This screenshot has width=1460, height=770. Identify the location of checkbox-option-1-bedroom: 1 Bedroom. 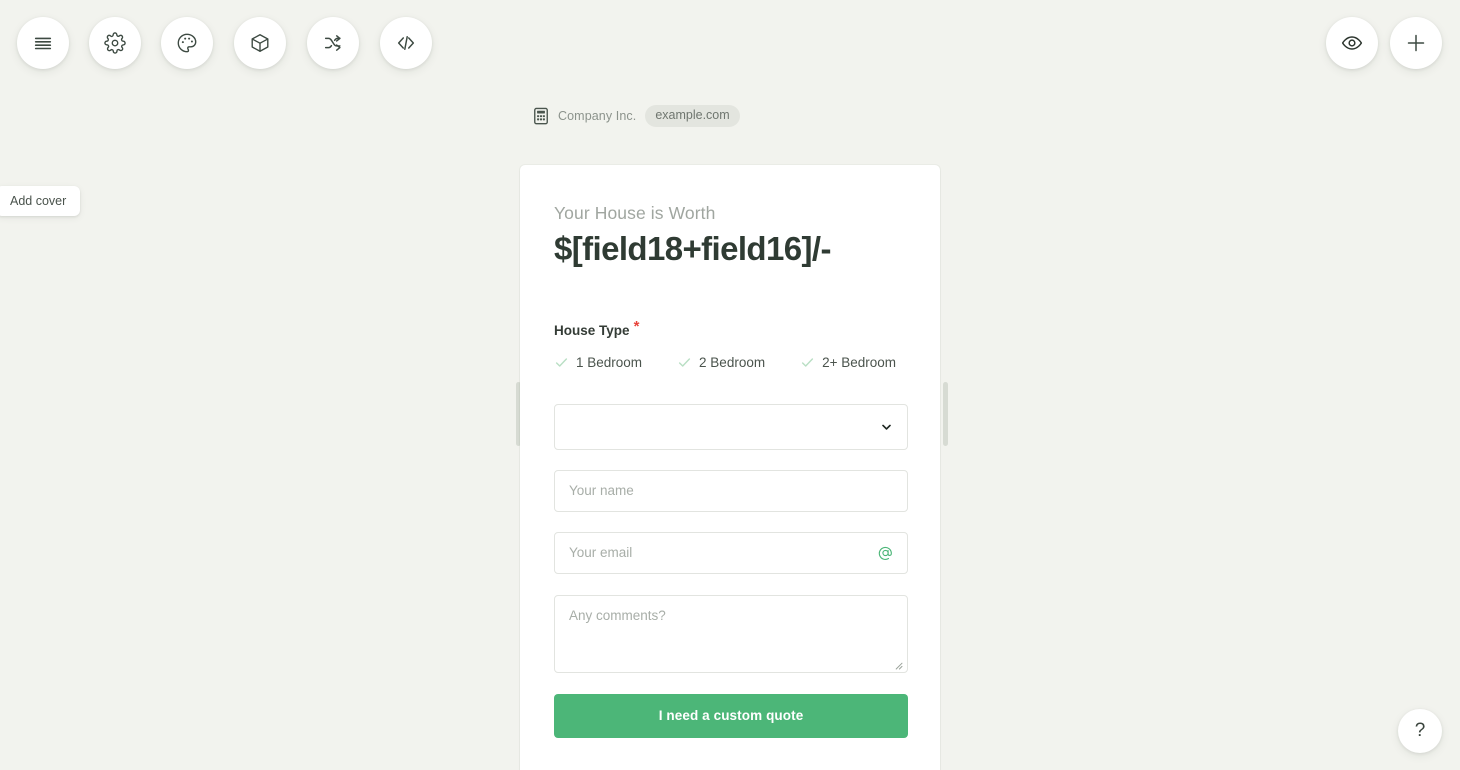
(598, 362).